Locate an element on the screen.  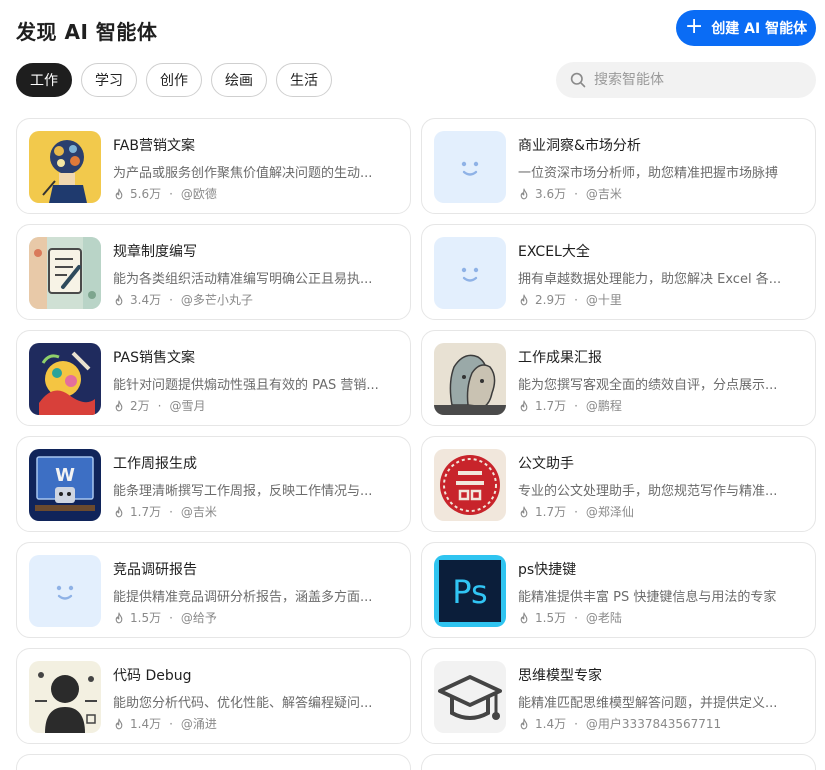
agent-meta: 3.4万 · @多芒小丸子 is located at coordinates (183, 299).